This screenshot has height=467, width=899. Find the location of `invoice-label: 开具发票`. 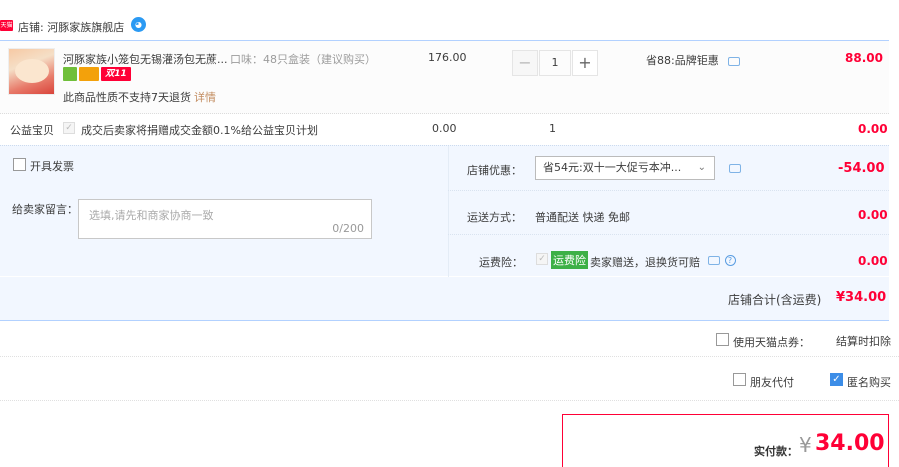

invoice-label: 开具发票 is located at coordinates (52, 166).